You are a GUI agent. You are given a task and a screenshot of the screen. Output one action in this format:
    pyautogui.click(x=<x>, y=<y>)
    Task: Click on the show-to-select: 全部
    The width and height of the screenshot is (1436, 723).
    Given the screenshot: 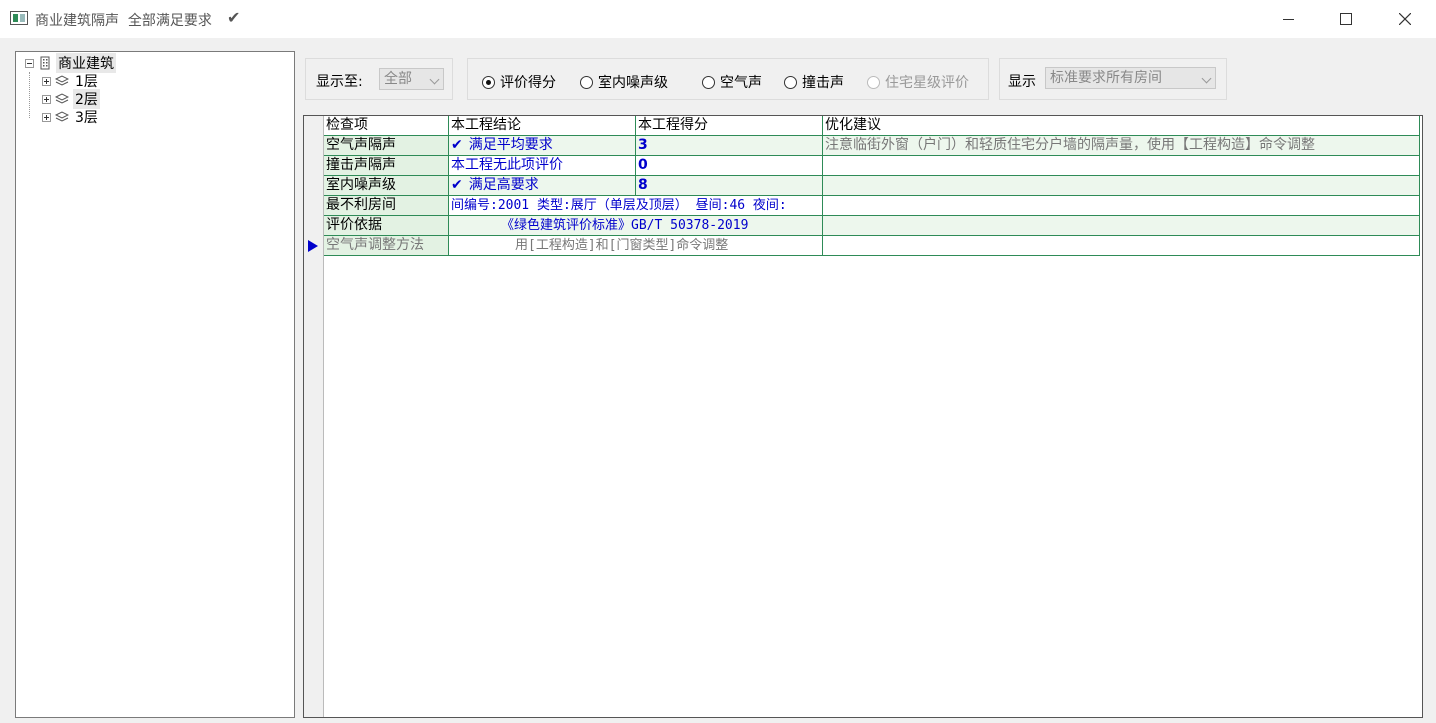 What is the action you would take?
    pyautogui.click(x=411, y=79)
    